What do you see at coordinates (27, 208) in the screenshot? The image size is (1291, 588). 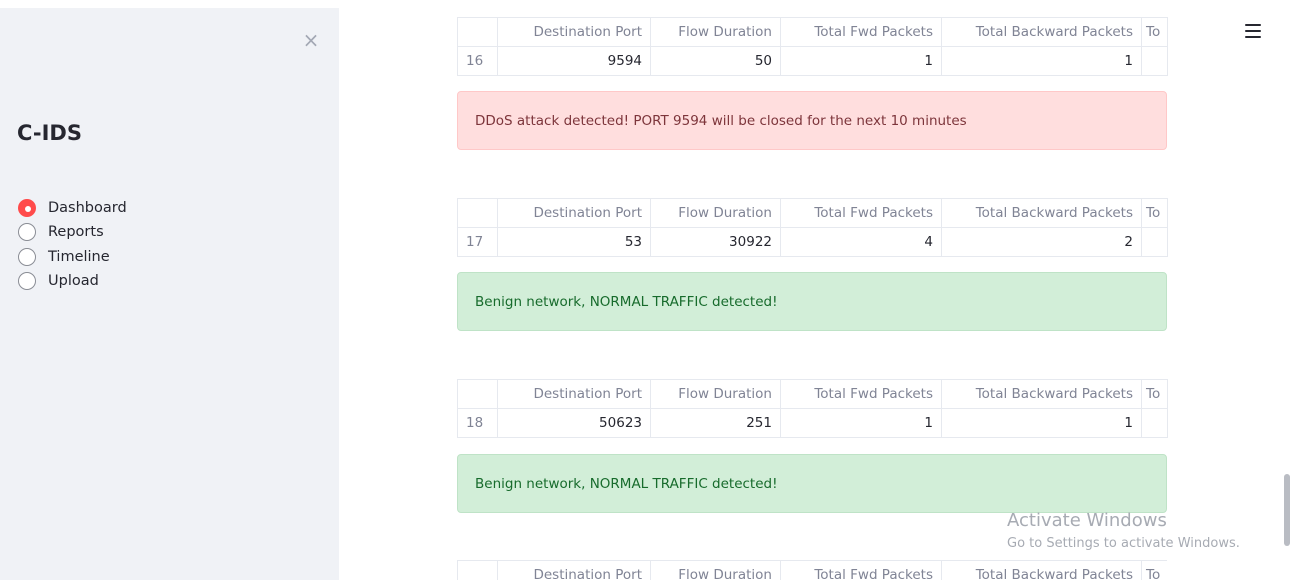 I see `radio-selected-icon` at bounding box center [27, 208].